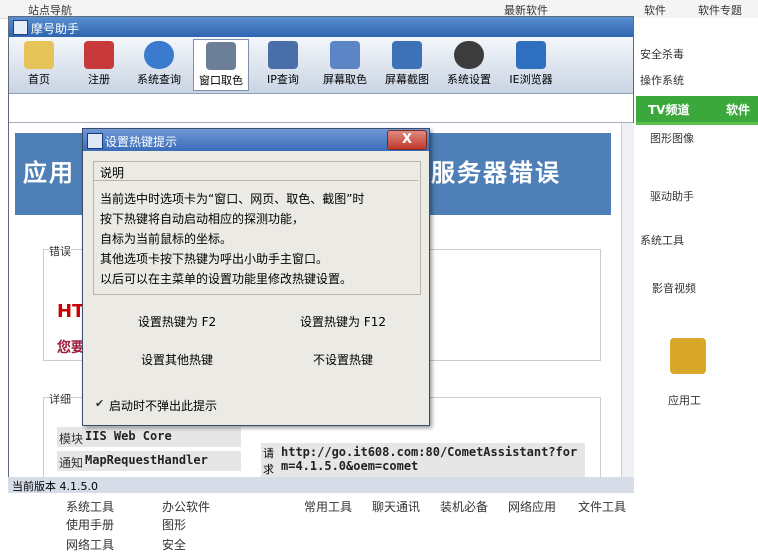 Image resolution: width=758 pixels, height=553 pixels. Describe the element at coordinates (345, 55) in the screenshot. I see `color-picker-icon` at that location.